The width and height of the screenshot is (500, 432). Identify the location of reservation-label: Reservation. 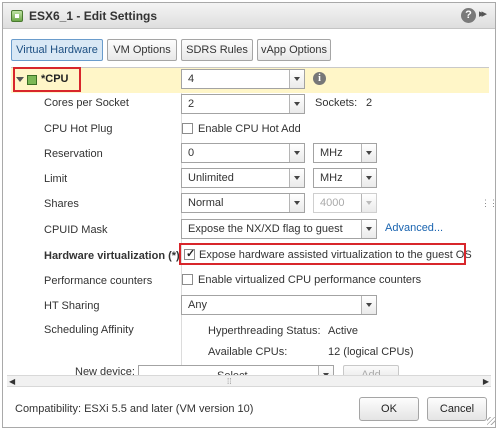
(73, 154).